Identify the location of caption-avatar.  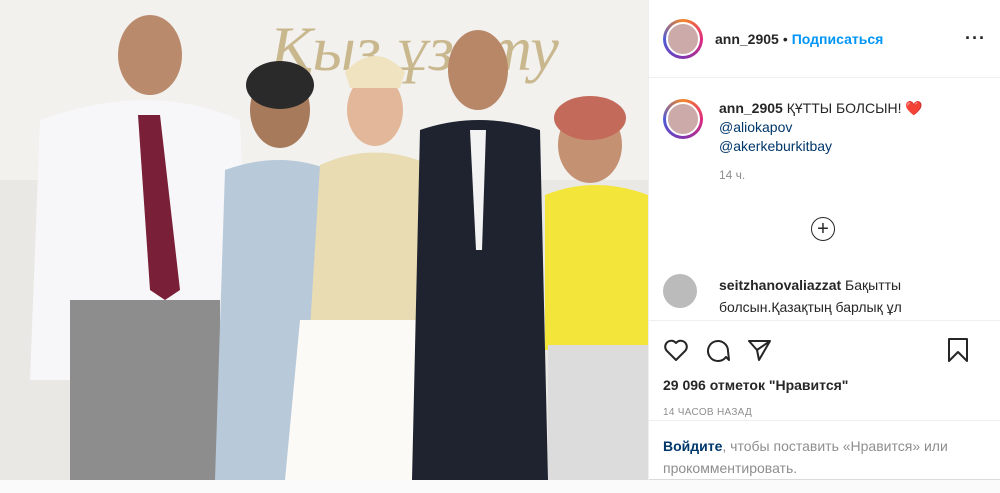
(683, 119).